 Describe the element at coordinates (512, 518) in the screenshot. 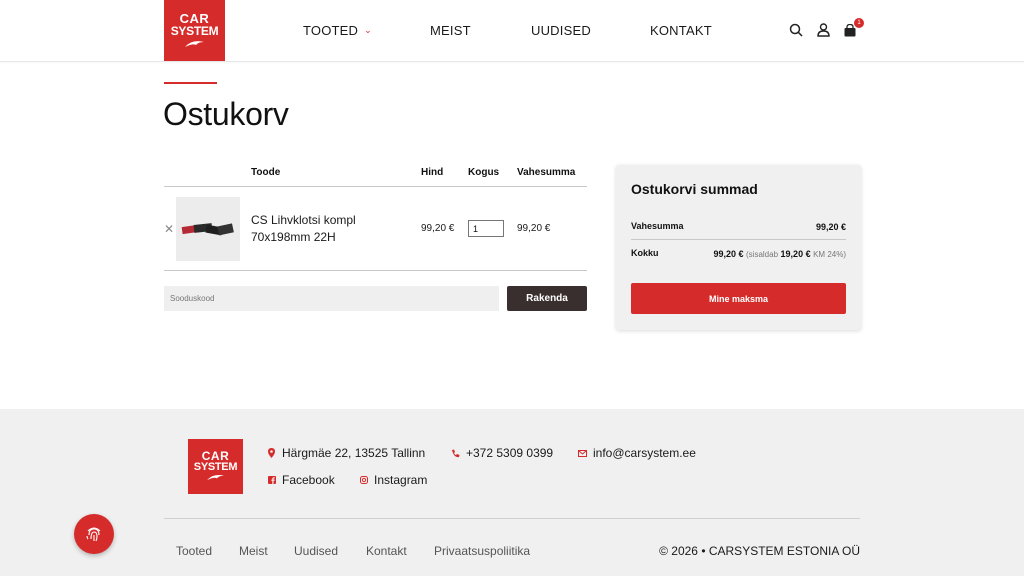

I see `footer-divider` at that location.